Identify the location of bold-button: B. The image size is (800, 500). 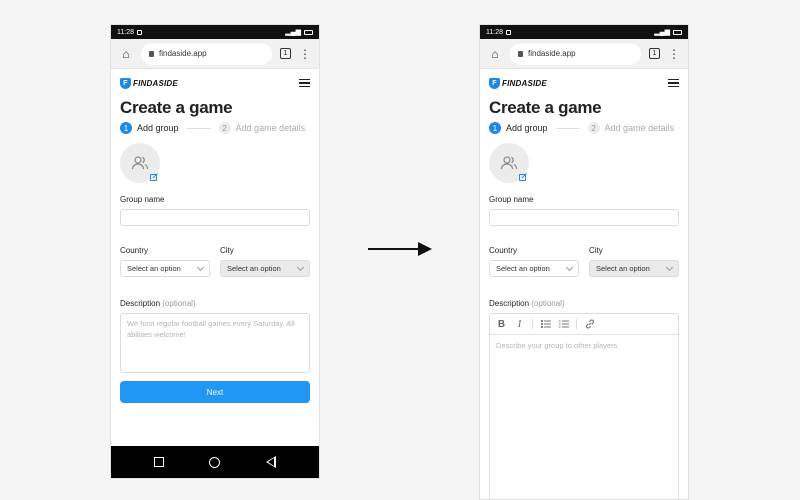
(501, 324).